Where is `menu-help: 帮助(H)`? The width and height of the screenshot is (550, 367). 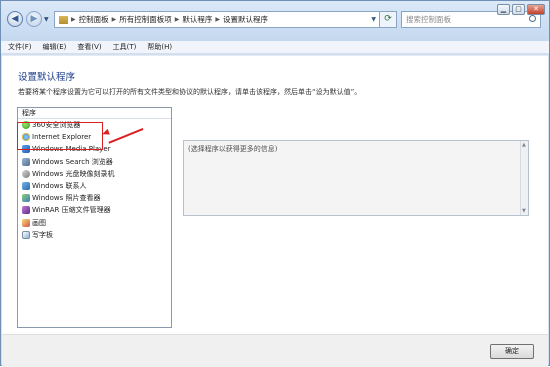
menu-help: 帮助(H) is located at coordinates (159, 47).